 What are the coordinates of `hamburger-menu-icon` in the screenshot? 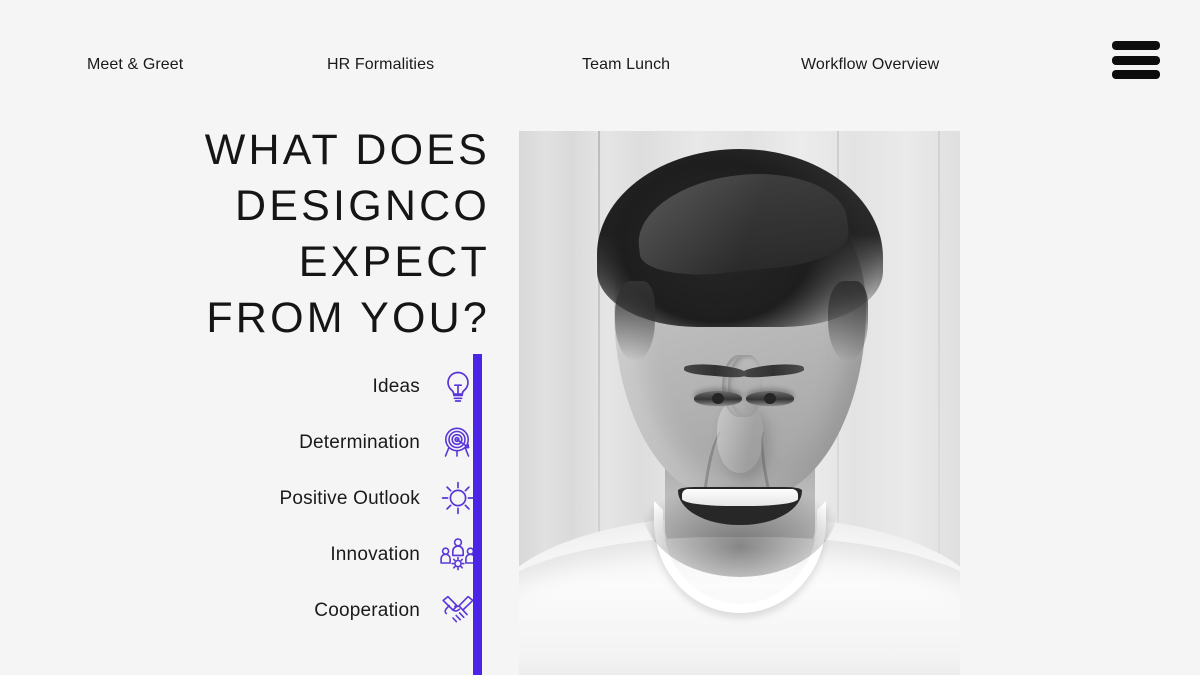 It's located at (1136, 60).